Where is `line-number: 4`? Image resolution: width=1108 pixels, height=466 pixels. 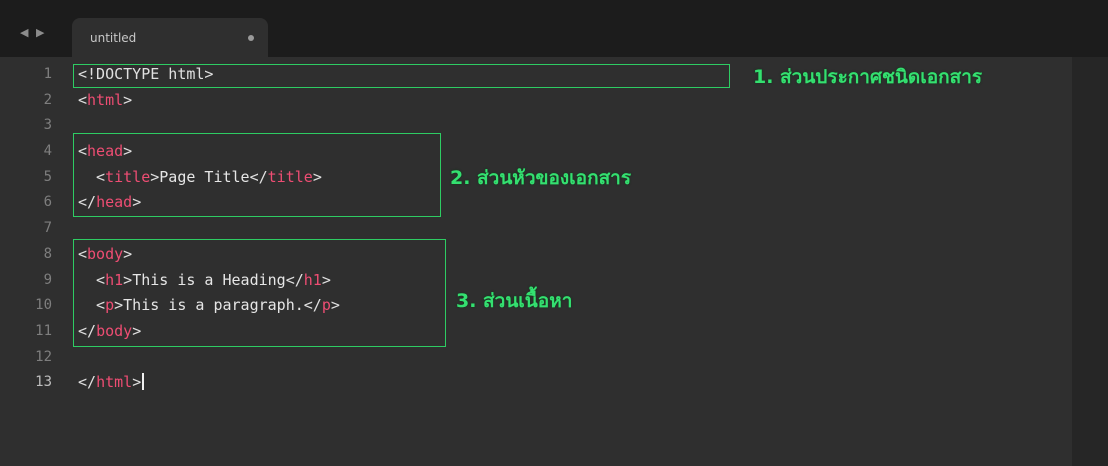
line-number: 4 is located at coordinates (47, 151).